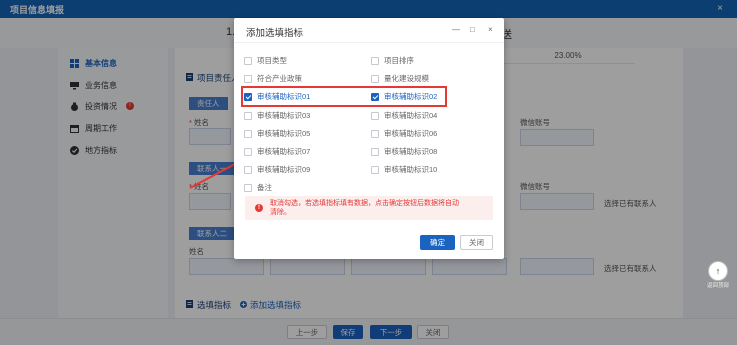 Image resolution: width=737 pixels, height=345 pixels. Describe the element at coordinates (277, 115) in the screenshot. I see `option-audit-aux-03: 审核辅助标识03` at that location.